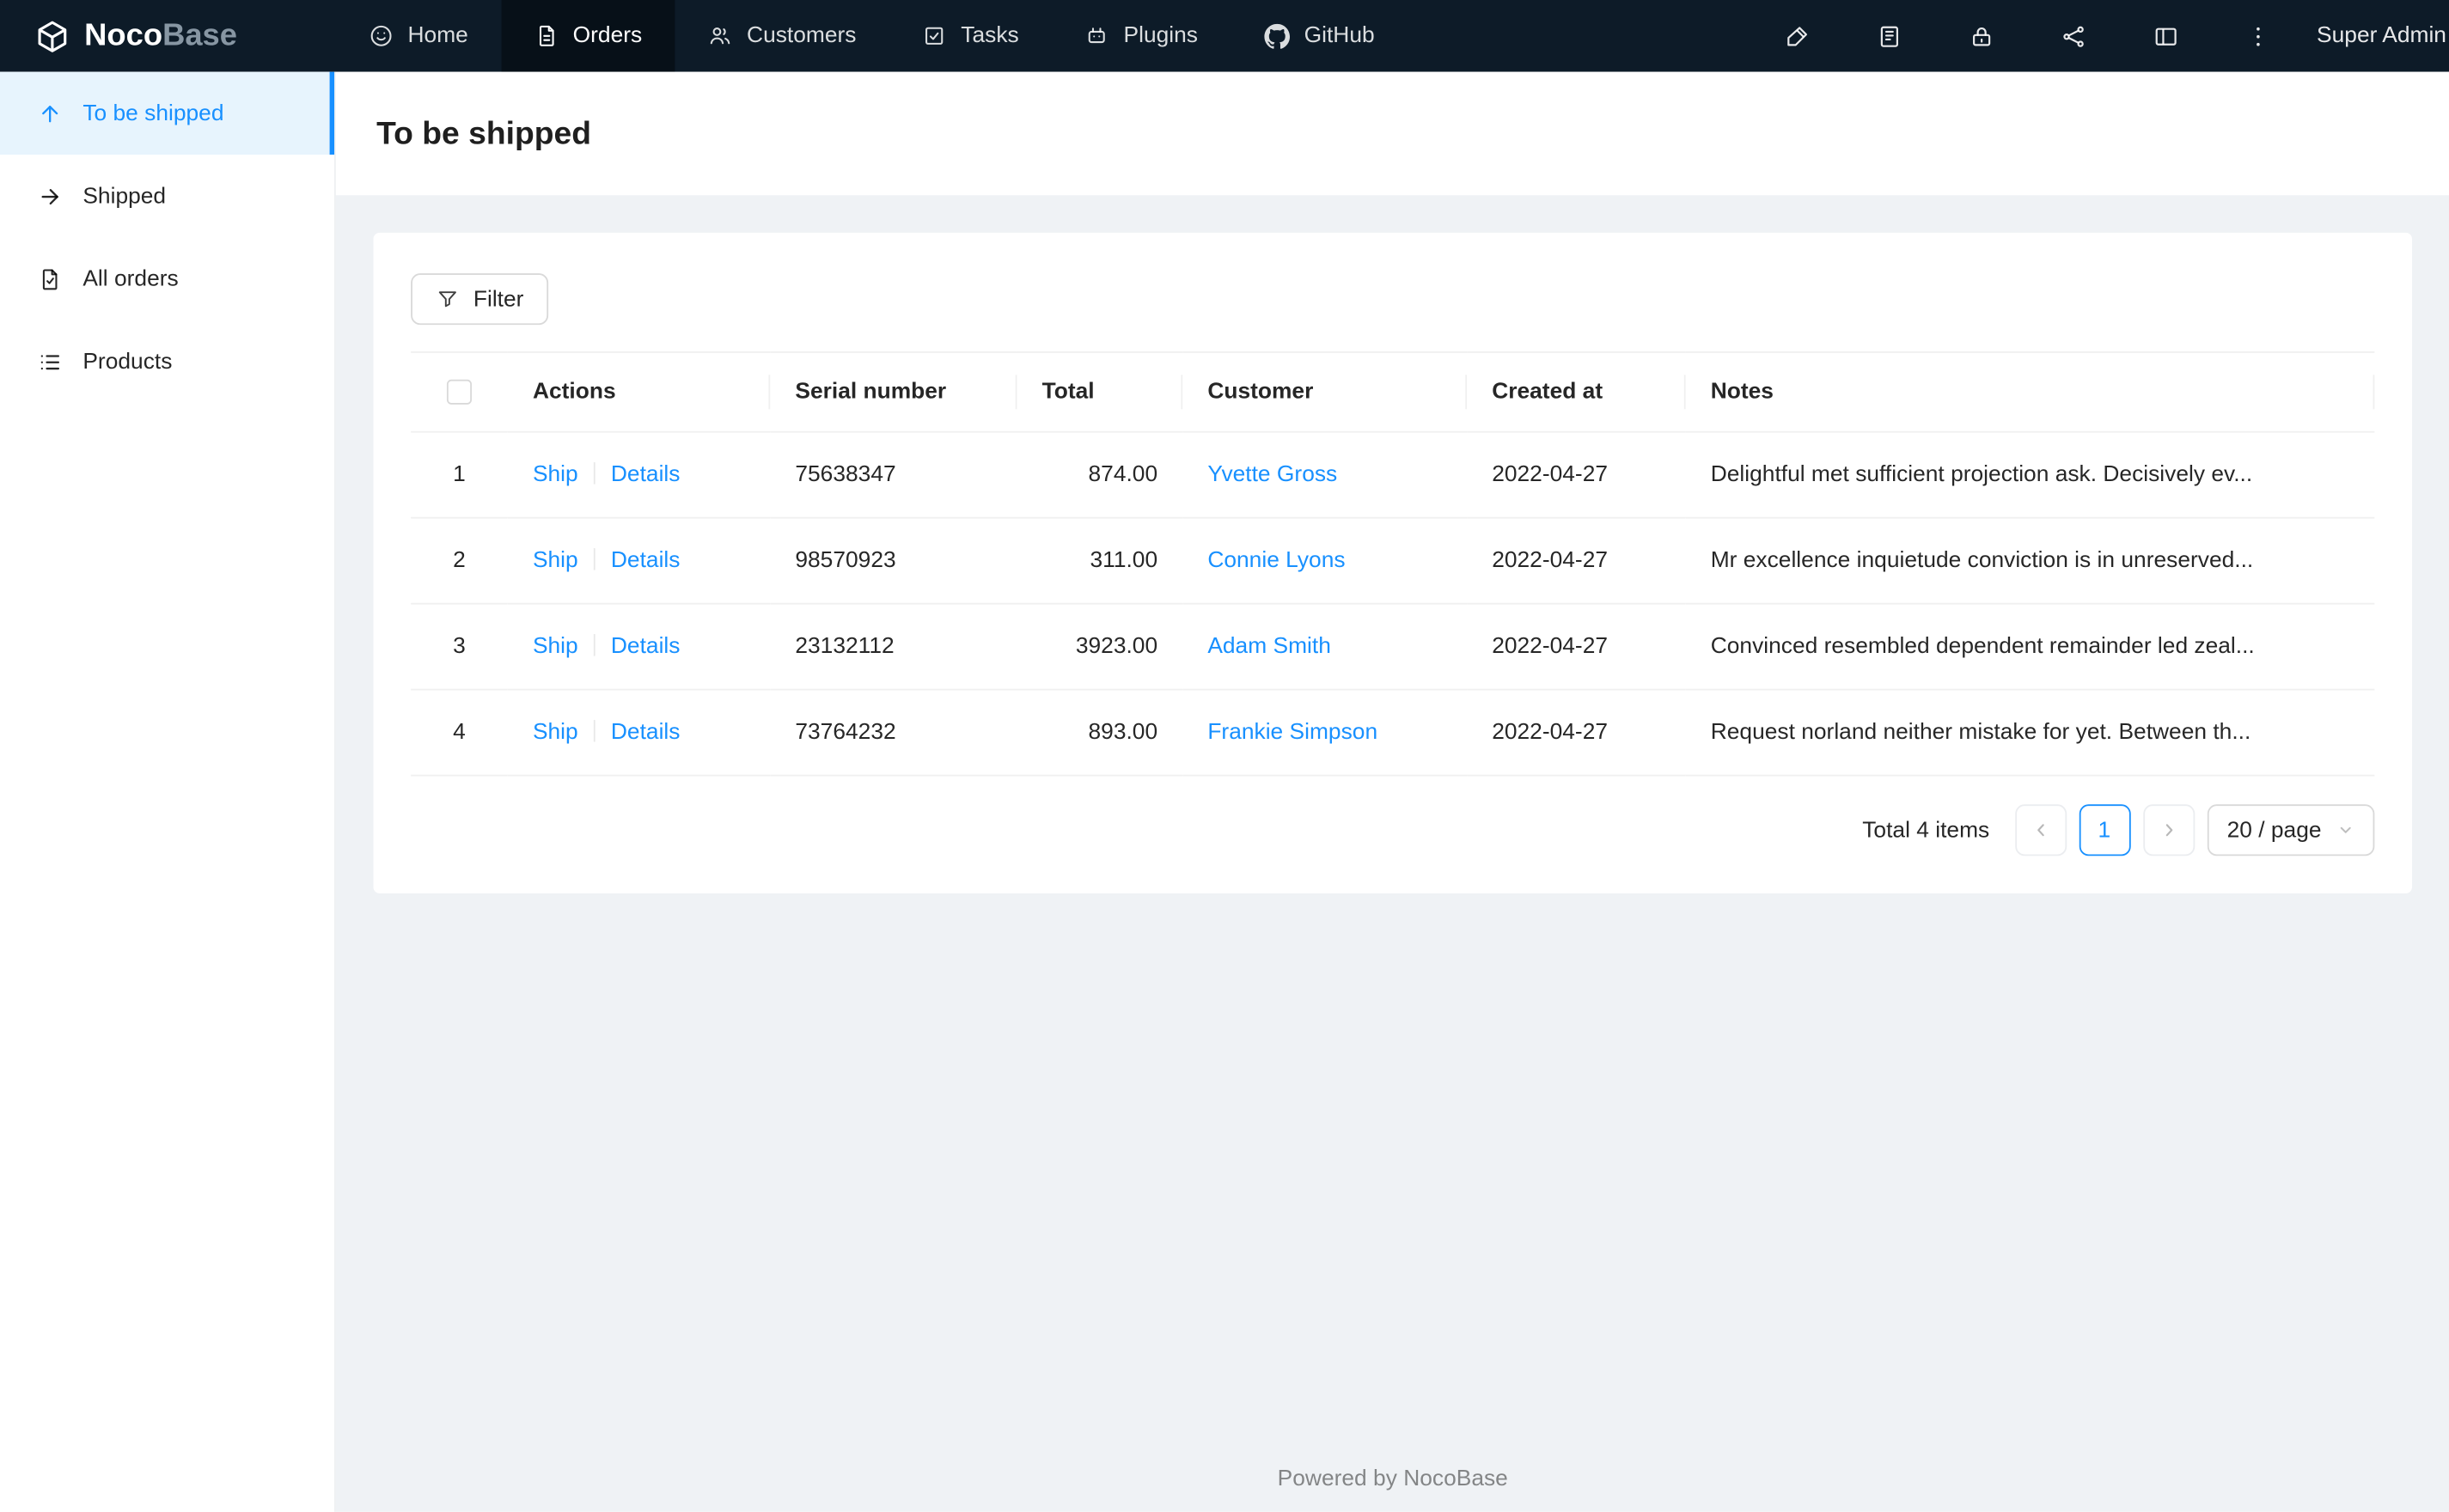 Image resolution: width=2449 pixels, height=1512 pixels. I want to click on topbar-actions: Super Admin, so click(2100, 36).